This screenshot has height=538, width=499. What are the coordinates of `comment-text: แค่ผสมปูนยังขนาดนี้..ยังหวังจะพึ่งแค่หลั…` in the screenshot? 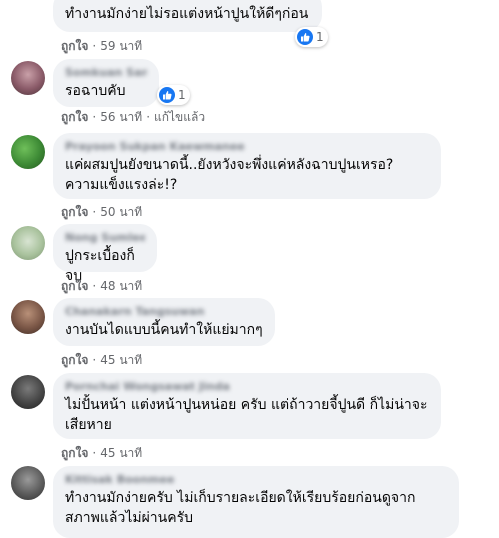 It's located at (231, 175).